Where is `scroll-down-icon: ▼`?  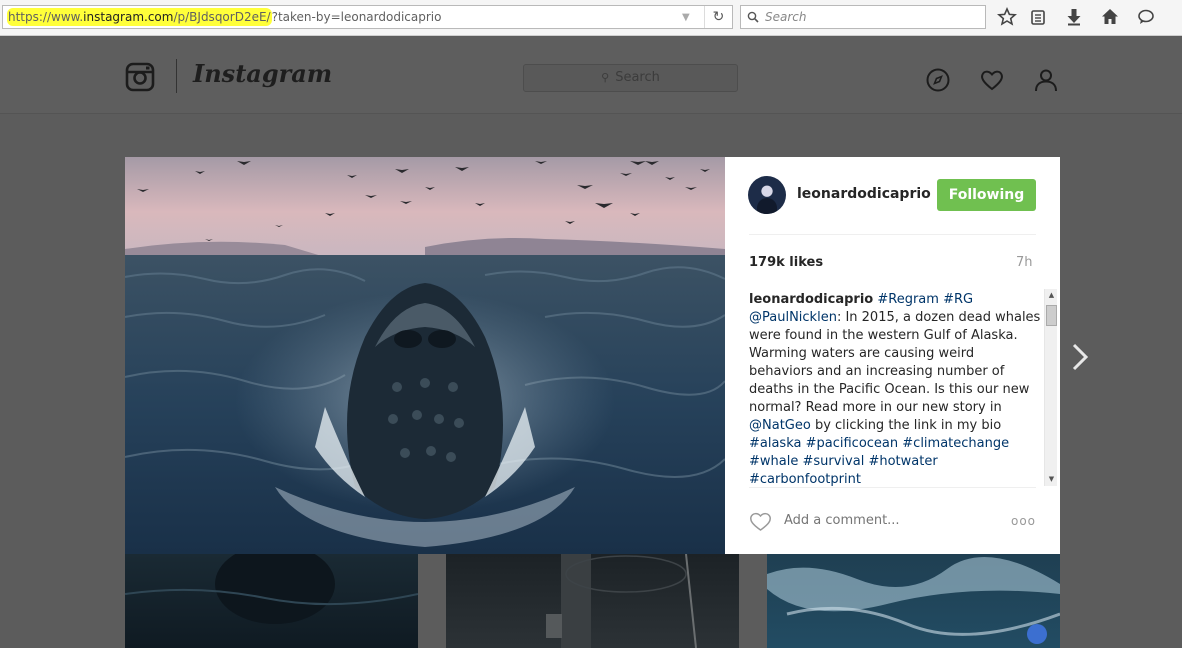 scroll-down-icon: ▼ is located at coordinates (1051, 479).